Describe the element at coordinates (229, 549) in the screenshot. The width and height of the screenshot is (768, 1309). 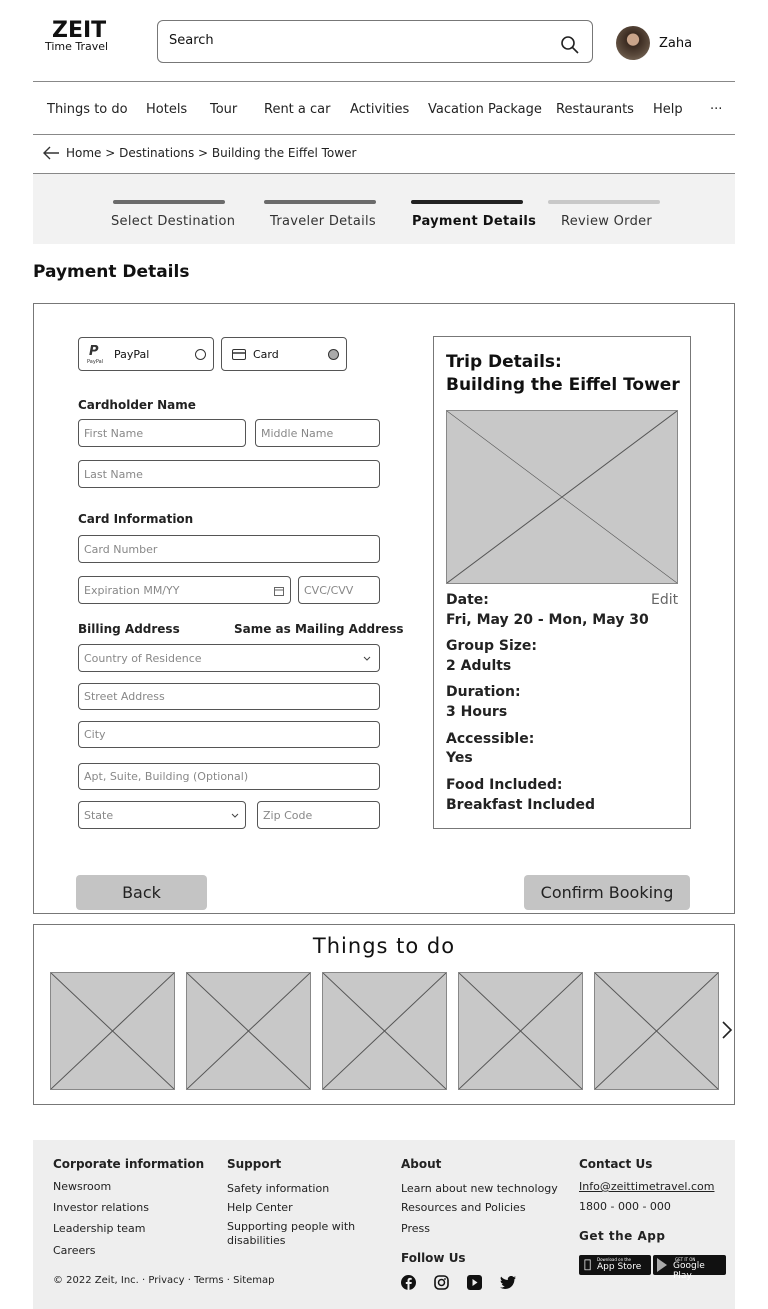
I see `card-number-input: Card Number` at that location.